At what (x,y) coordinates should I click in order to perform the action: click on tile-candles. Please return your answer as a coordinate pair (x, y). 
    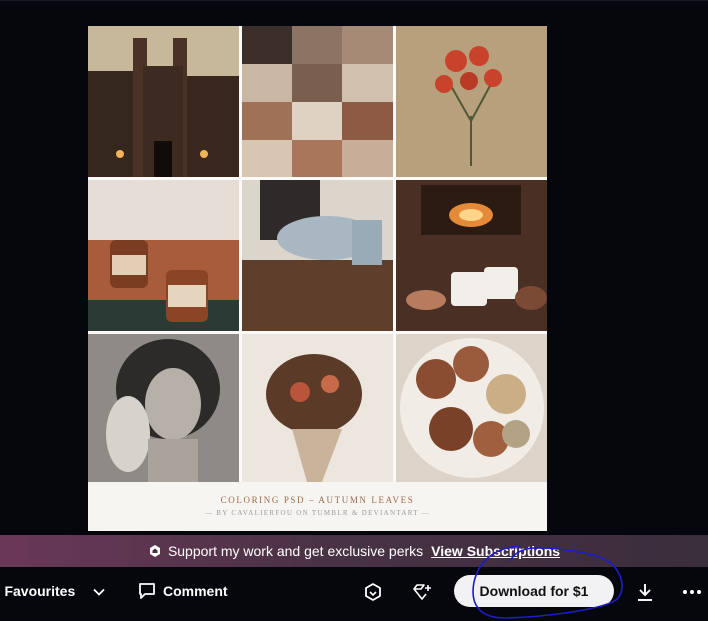
    Looking at the image, I should click on (163, 255).